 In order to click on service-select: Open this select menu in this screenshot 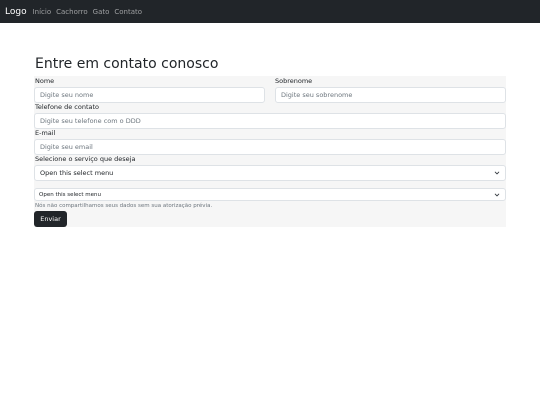, I will do `click(270, 173)`.